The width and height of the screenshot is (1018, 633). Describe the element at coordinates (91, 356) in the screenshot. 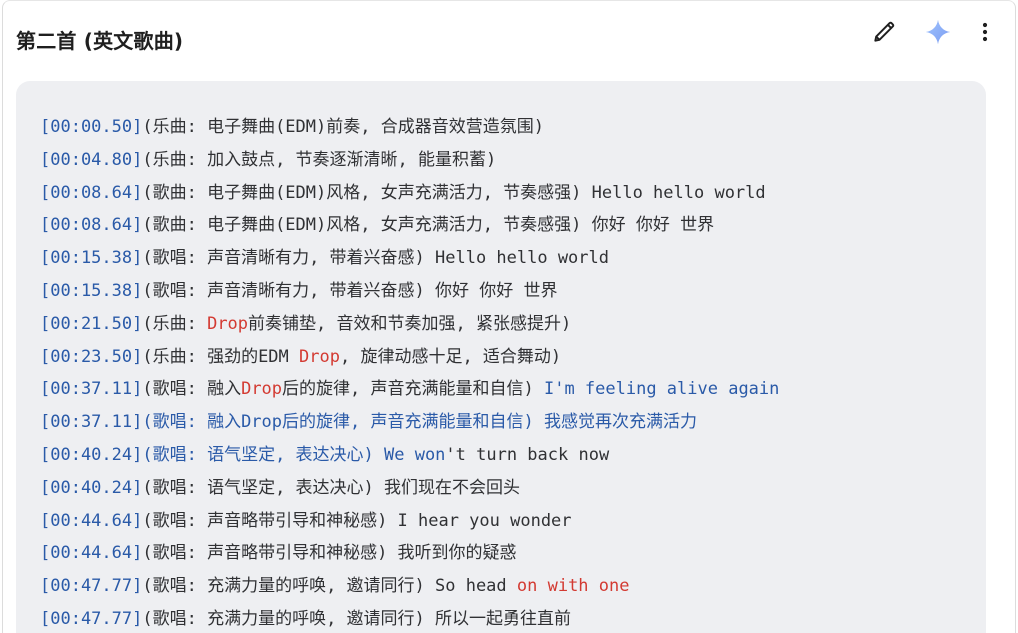

I see `lyric-timestamp: [00:23.50]` at that location.